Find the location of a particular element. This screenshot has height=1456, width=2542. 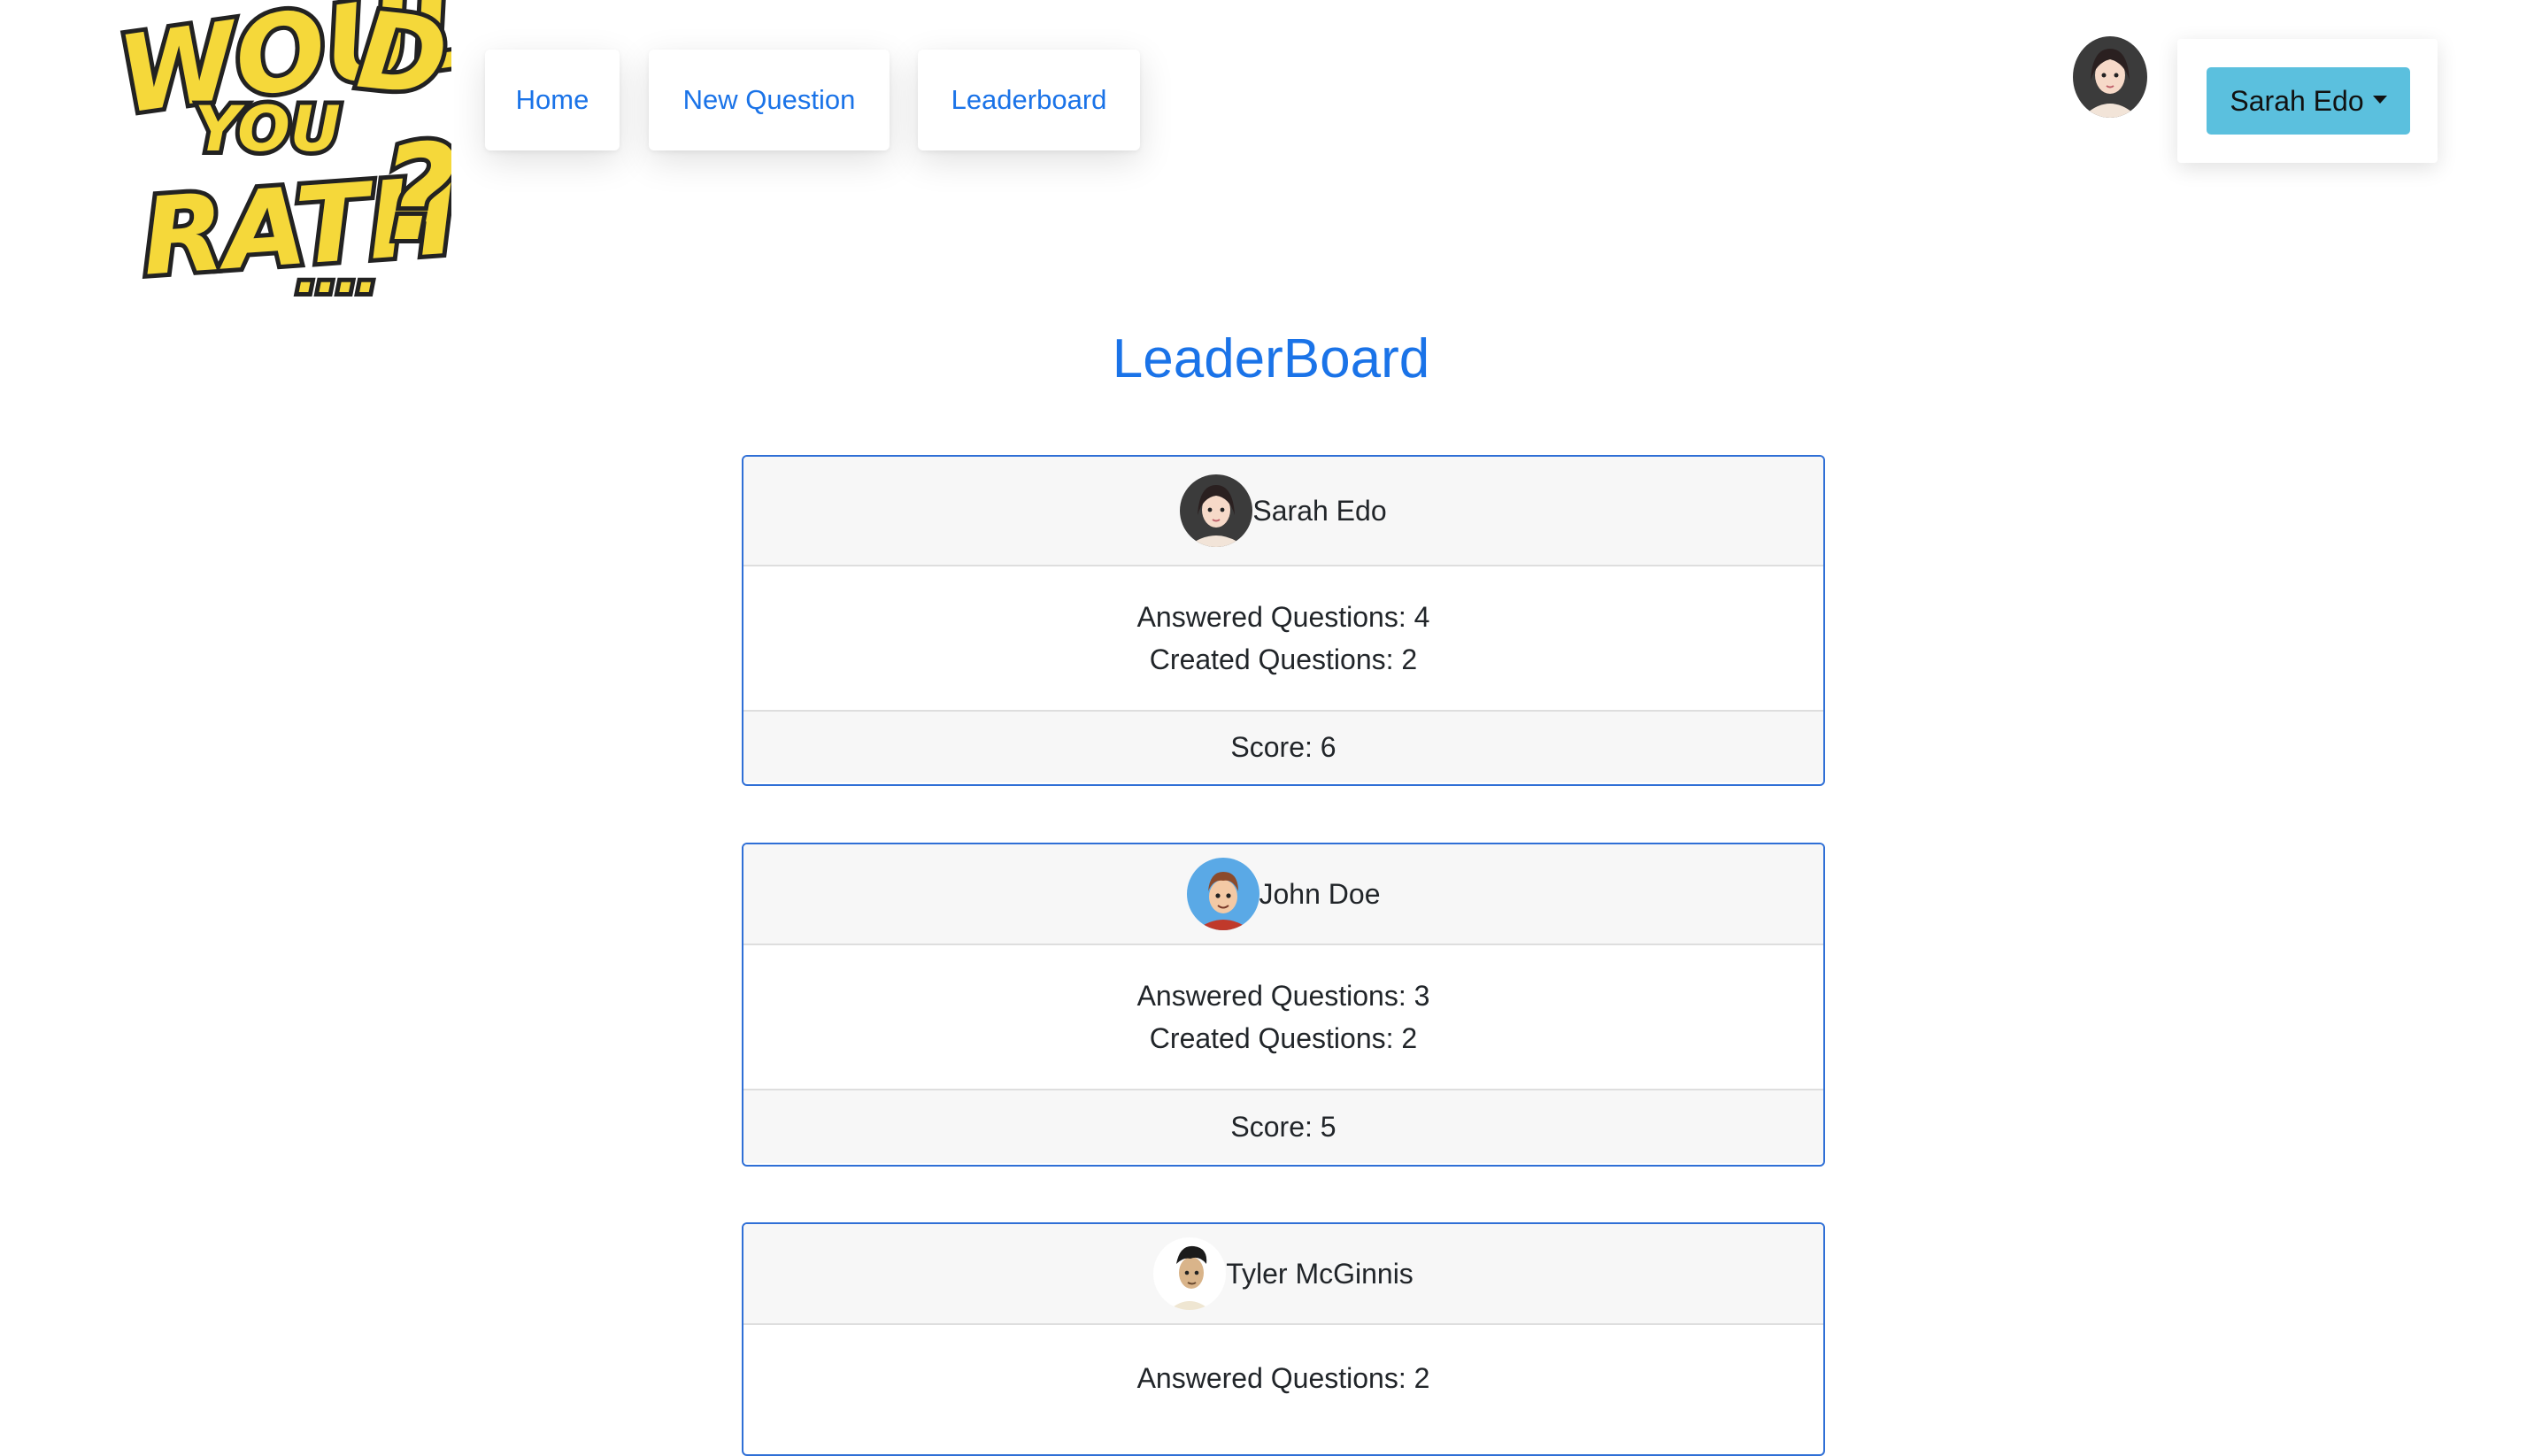

card-footer: Score: 6 is located at coordinates (1283, 746).